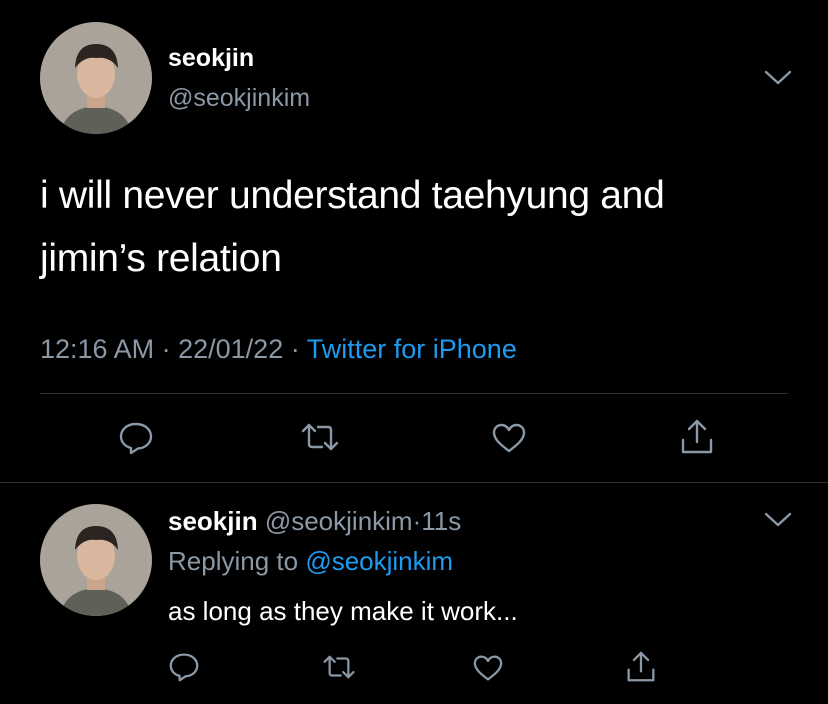 This screenshot has height=704, width=828. What do you see at coordinates (97, 349) in the screenshot?
I see `tweet-time: 12:16 AM` at bounding box center [97, 349].